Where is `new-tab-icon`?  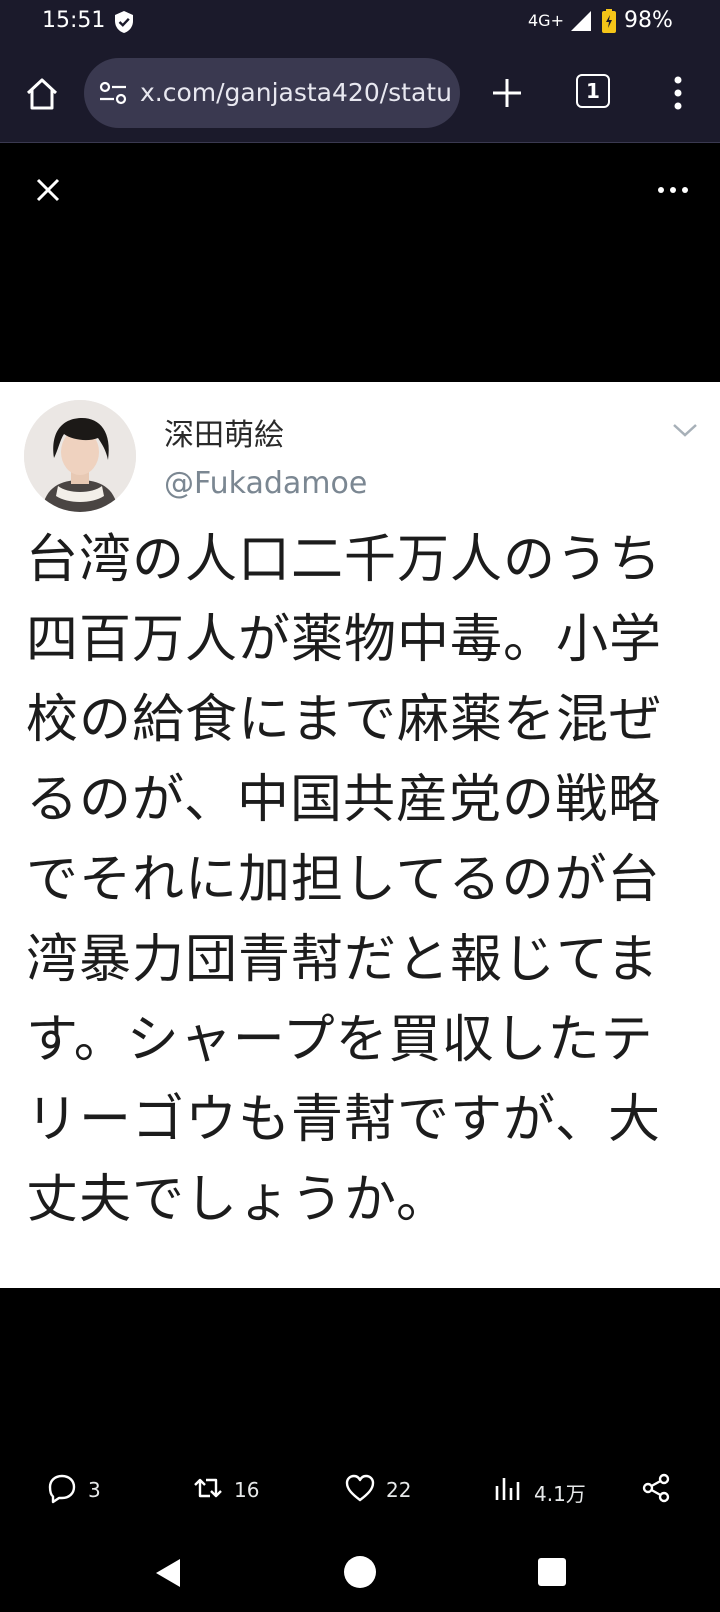 new-tab-icon is located at coordinates (507, 93).